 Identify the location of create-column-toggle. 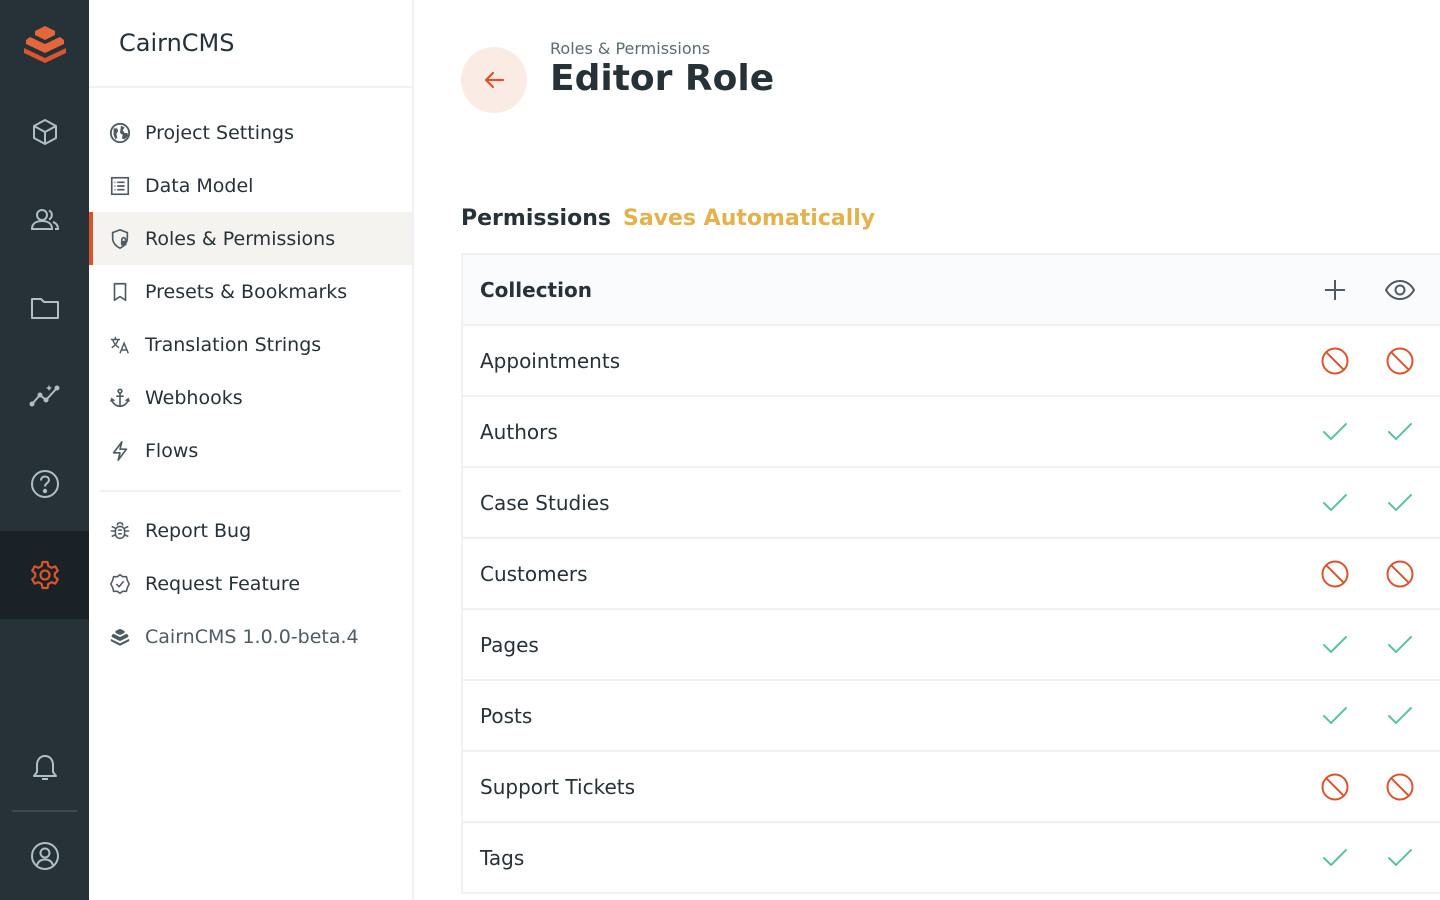
(1335, 290).